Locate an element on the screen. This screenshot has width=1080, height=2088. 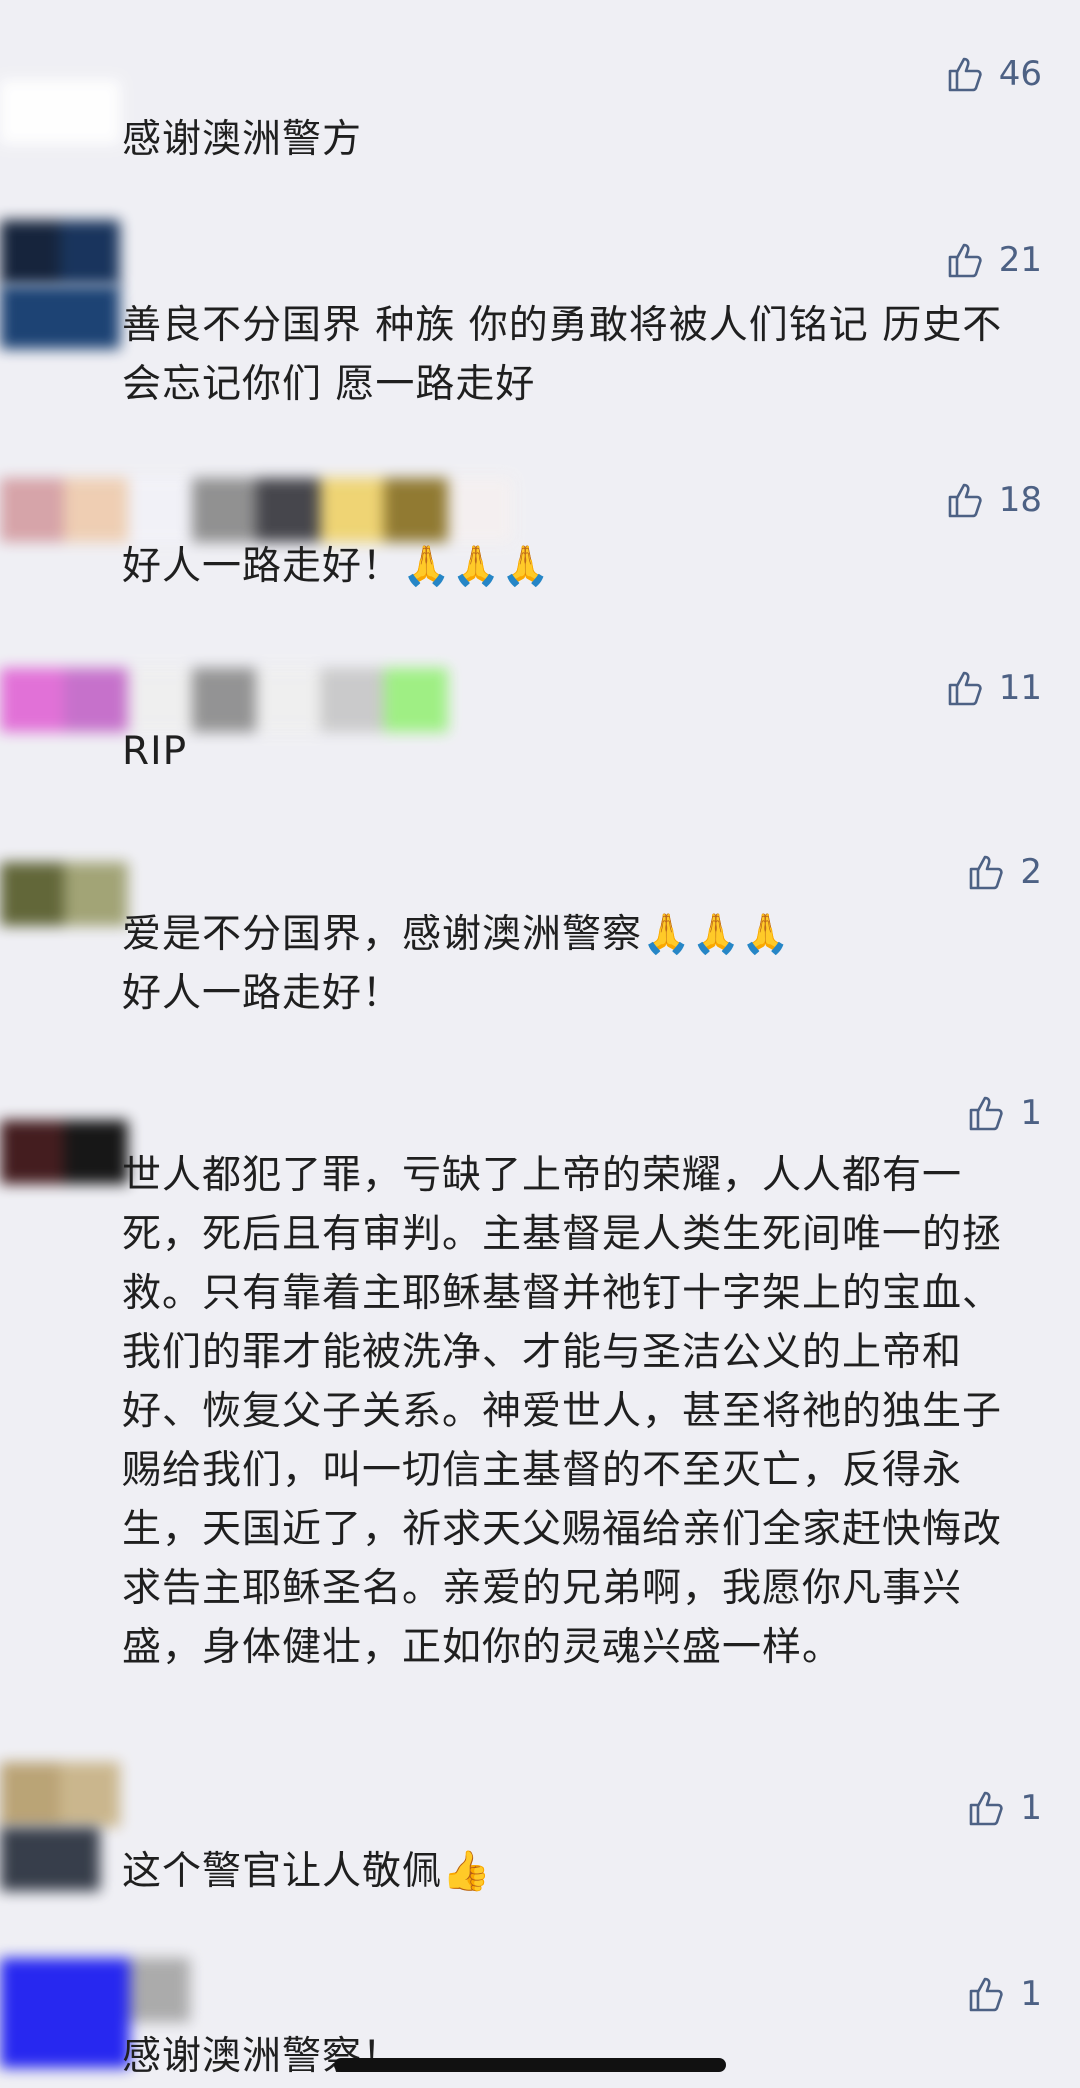
comment-text: 善良不分国界 种族 你的勇敢将被人们铭记 历史不会忘记你们 愿一路走好 is located at coordinates (562, 355).